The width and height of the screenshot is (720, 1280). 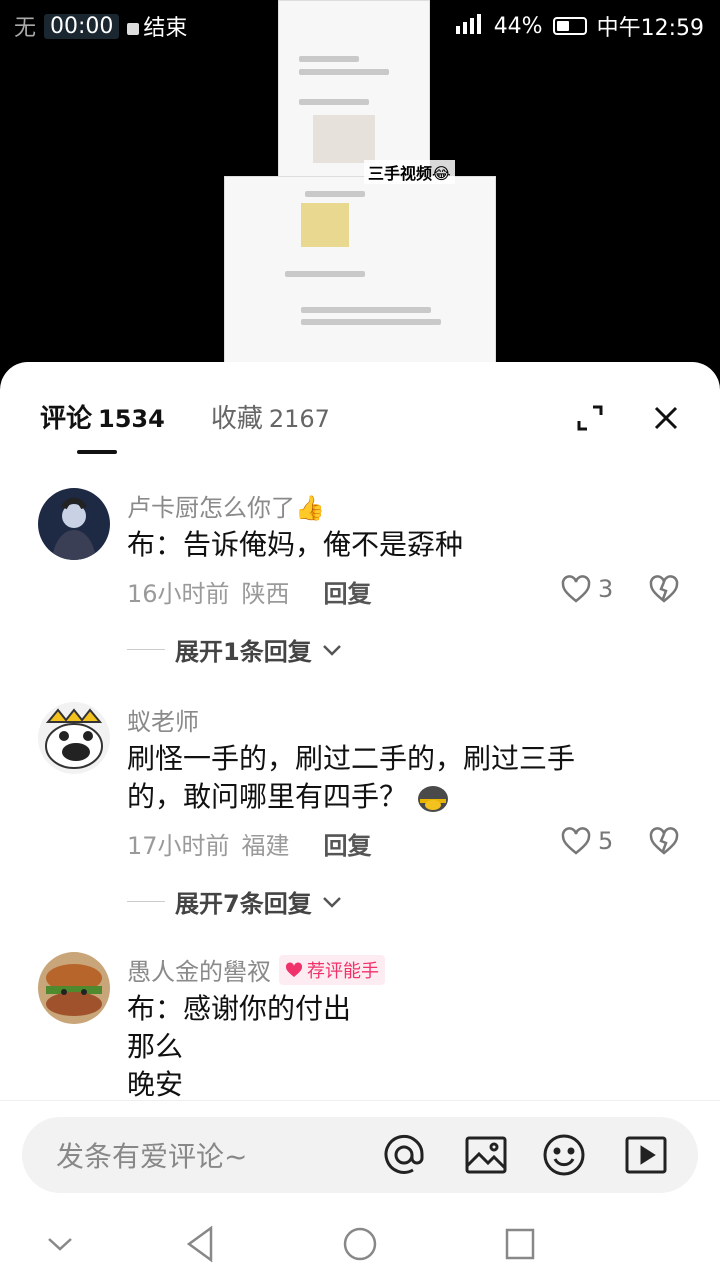 I want to click on recents-icon, so click(x=520, y=1246).